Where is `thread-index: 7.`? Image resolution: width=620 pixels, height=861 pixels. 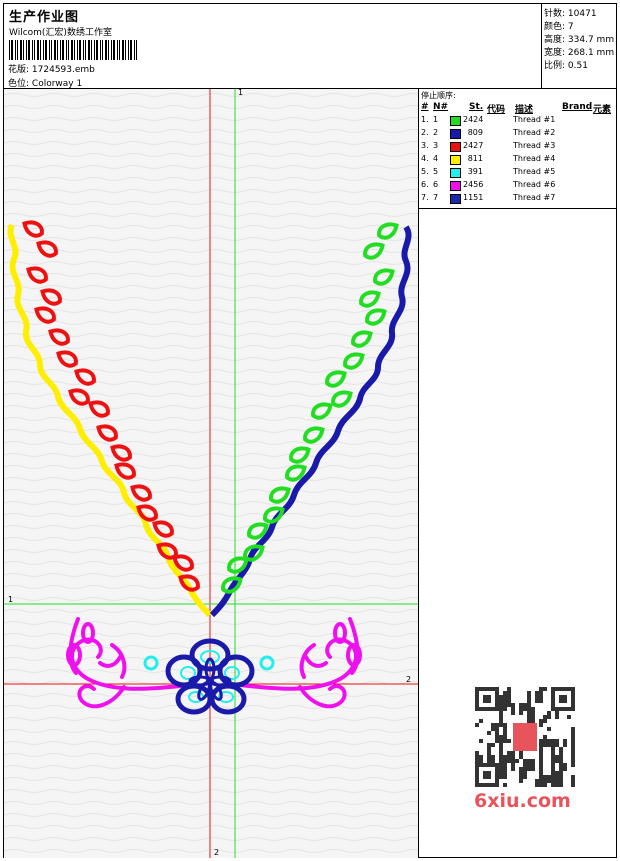
thread-index: 7. is located at coordinates (425, 197).